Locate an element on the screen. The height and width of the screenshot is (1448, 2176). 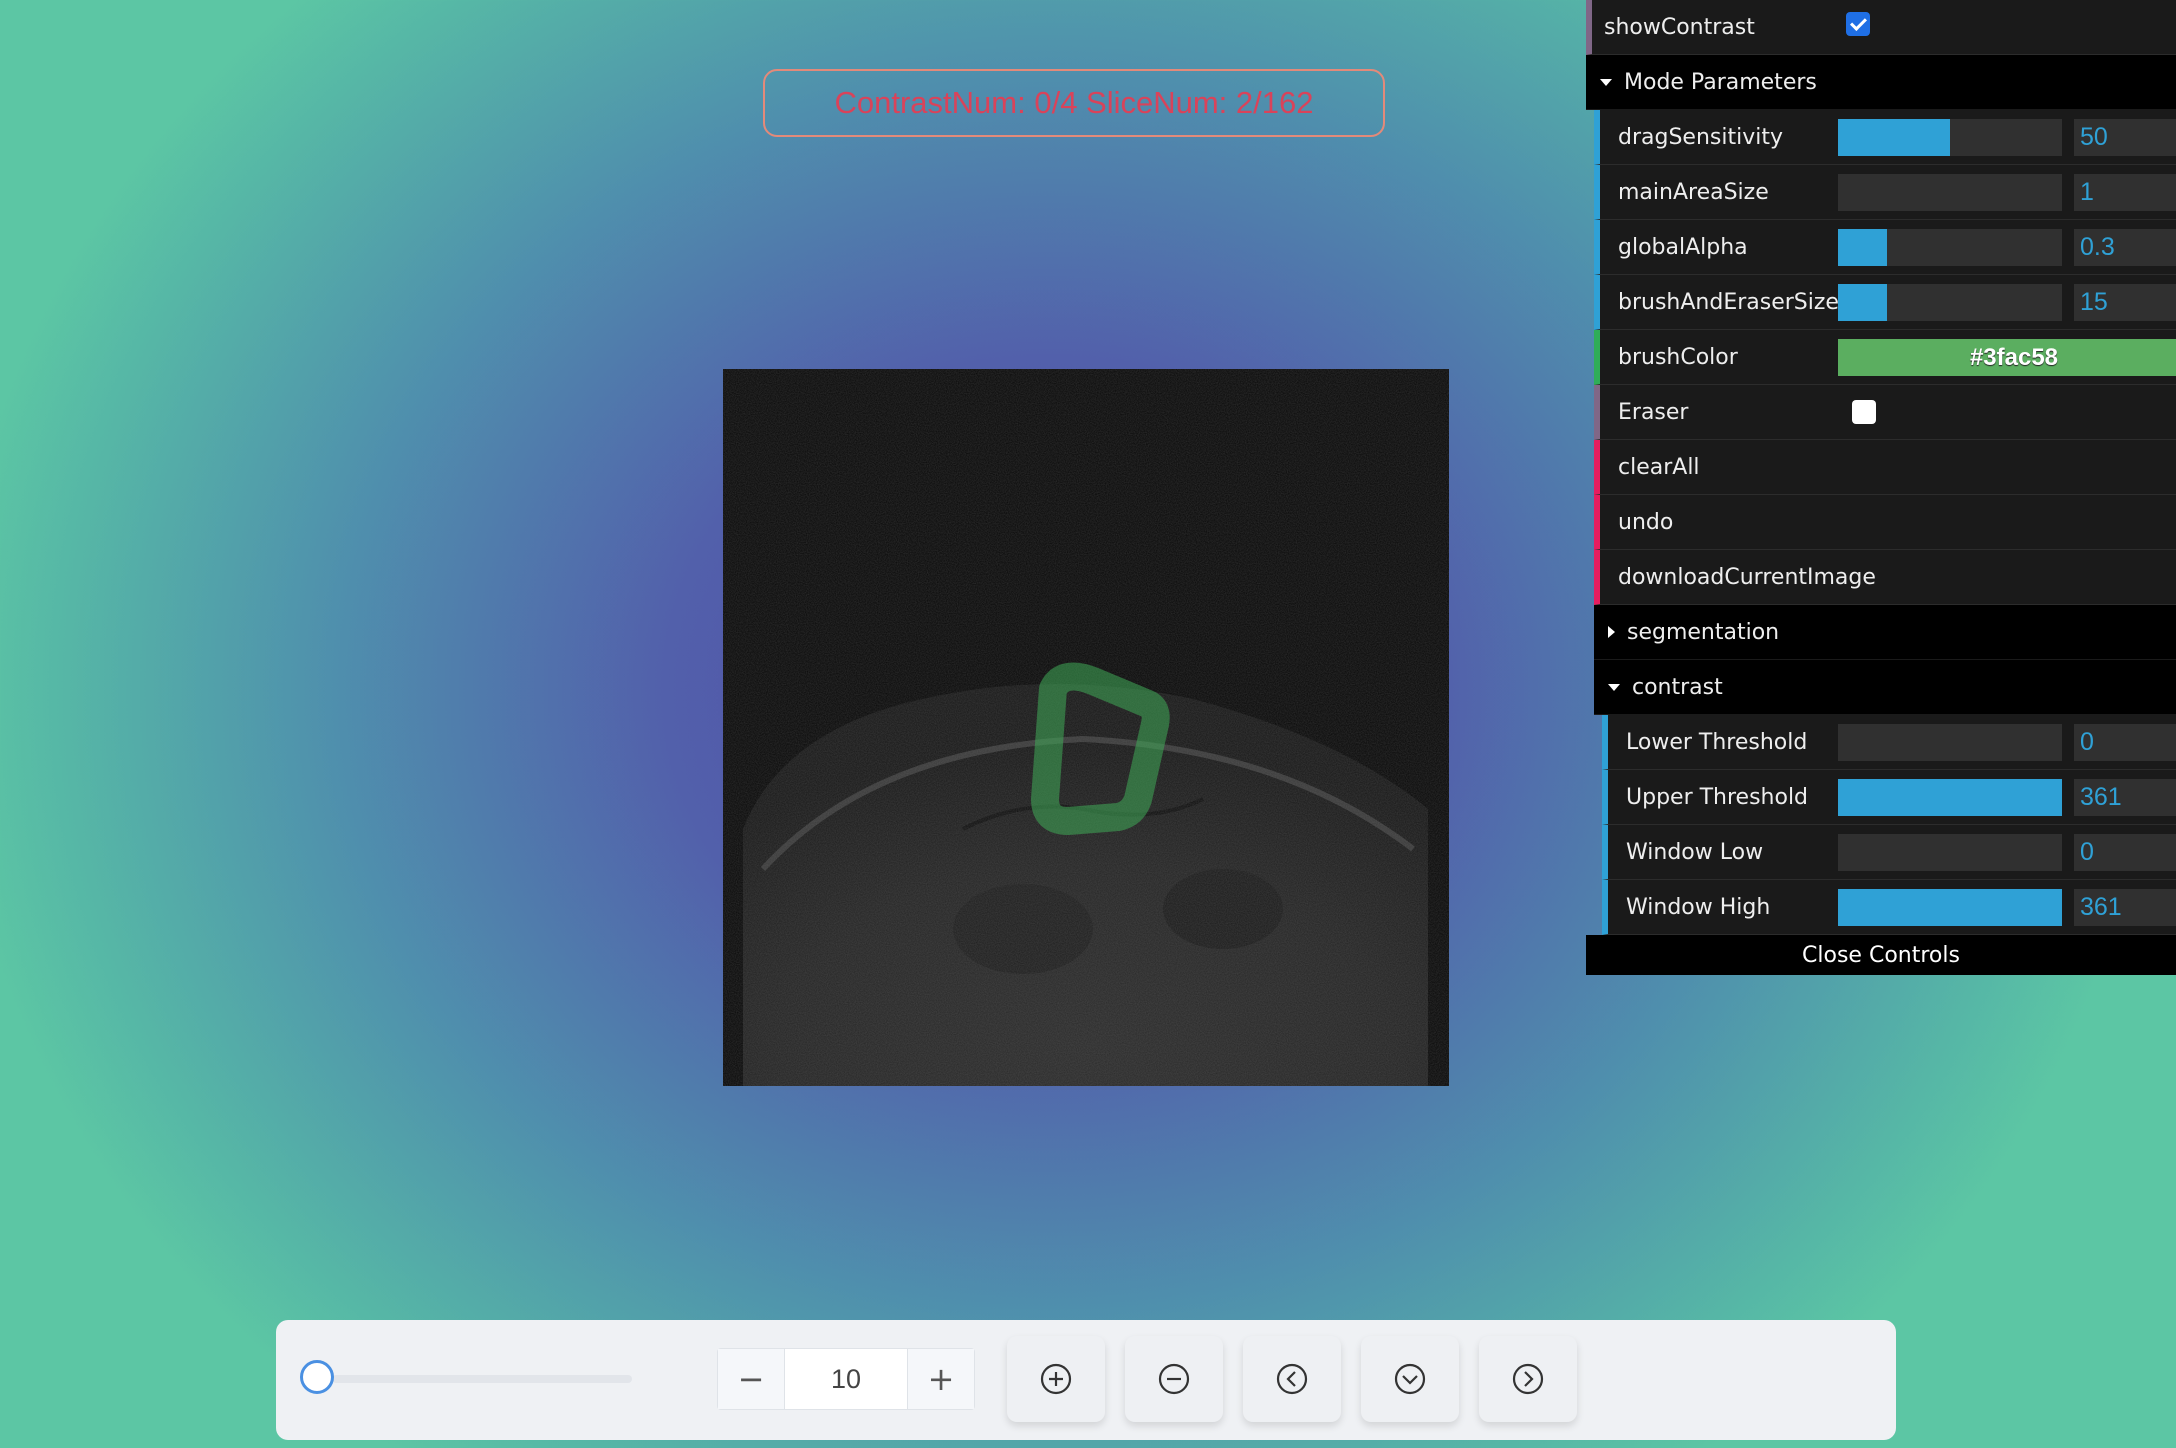
brush-color-label: brushColor is located at coordinates (1678, 357).